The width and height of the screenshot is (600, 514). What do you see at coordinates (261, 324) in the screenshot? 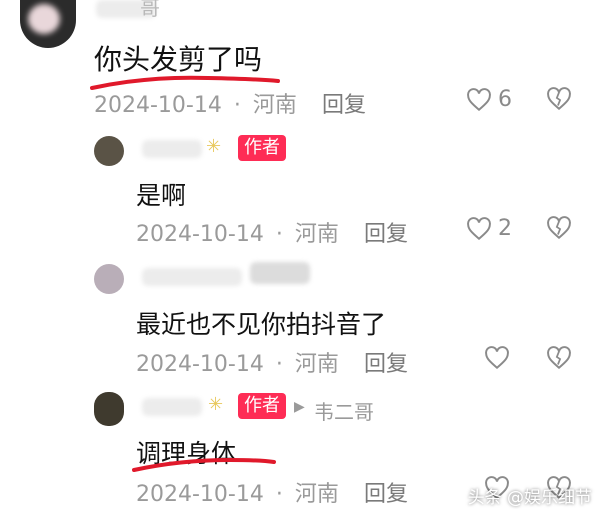
I see `comment-text: 最近也不见你拍抖音了` at bounding box center [261, 324].